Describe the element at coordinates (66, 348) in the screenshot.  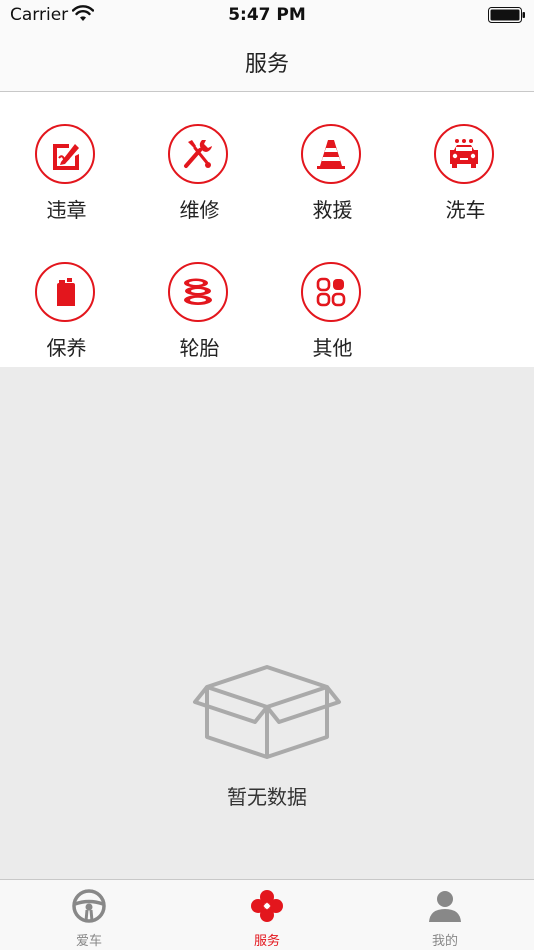
I see `service-label: 保养` at that location.